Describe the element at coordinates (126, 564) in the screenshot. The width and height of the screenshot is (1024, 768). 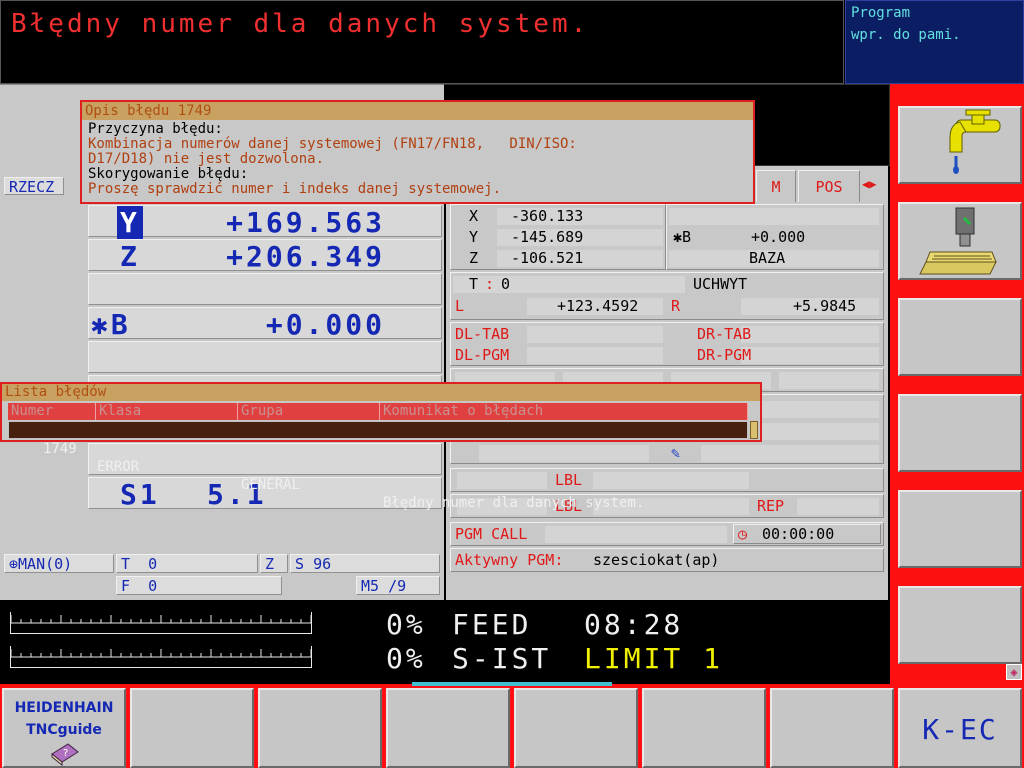
I see `tool-status-label: T` at that location.